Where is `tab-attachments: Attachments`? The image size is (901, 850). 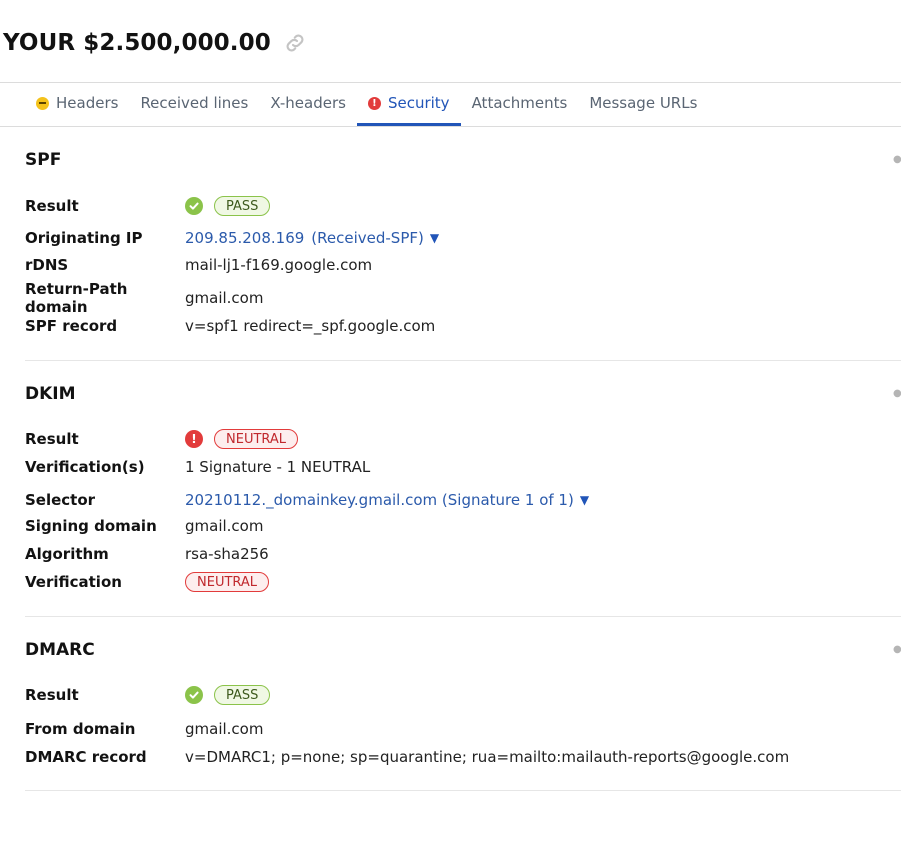
tab-attachments: Attachments is located at coordinates (520, 104).